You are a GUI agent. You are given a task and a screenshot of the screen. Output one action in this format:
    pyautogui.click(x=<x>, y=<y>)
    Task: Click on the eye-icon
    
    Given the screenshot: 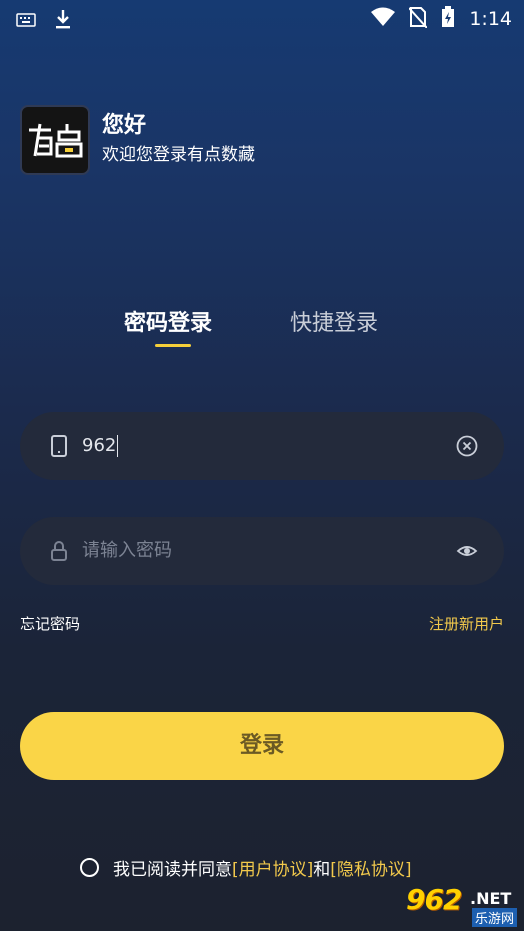 What is the action you would take?
    pyautogui.click(x=467, y=553)
    